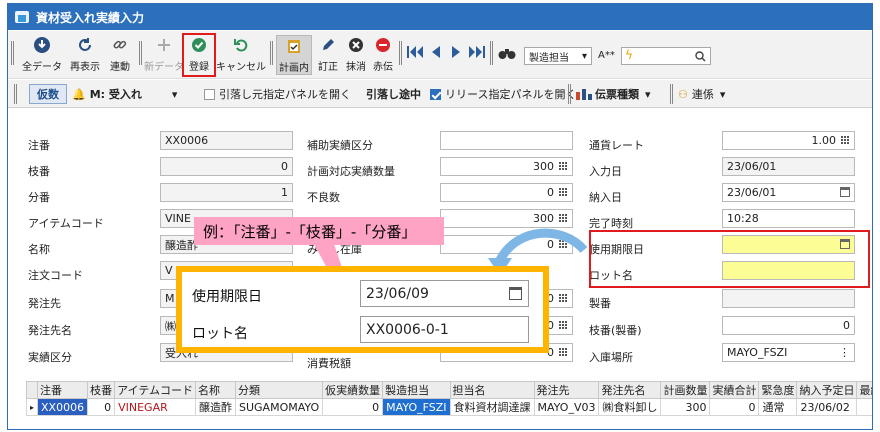  What do you see at coordinates (63, 390) in the screenshot?
I see `column-header: 注番` at bounding box center [63, 390].